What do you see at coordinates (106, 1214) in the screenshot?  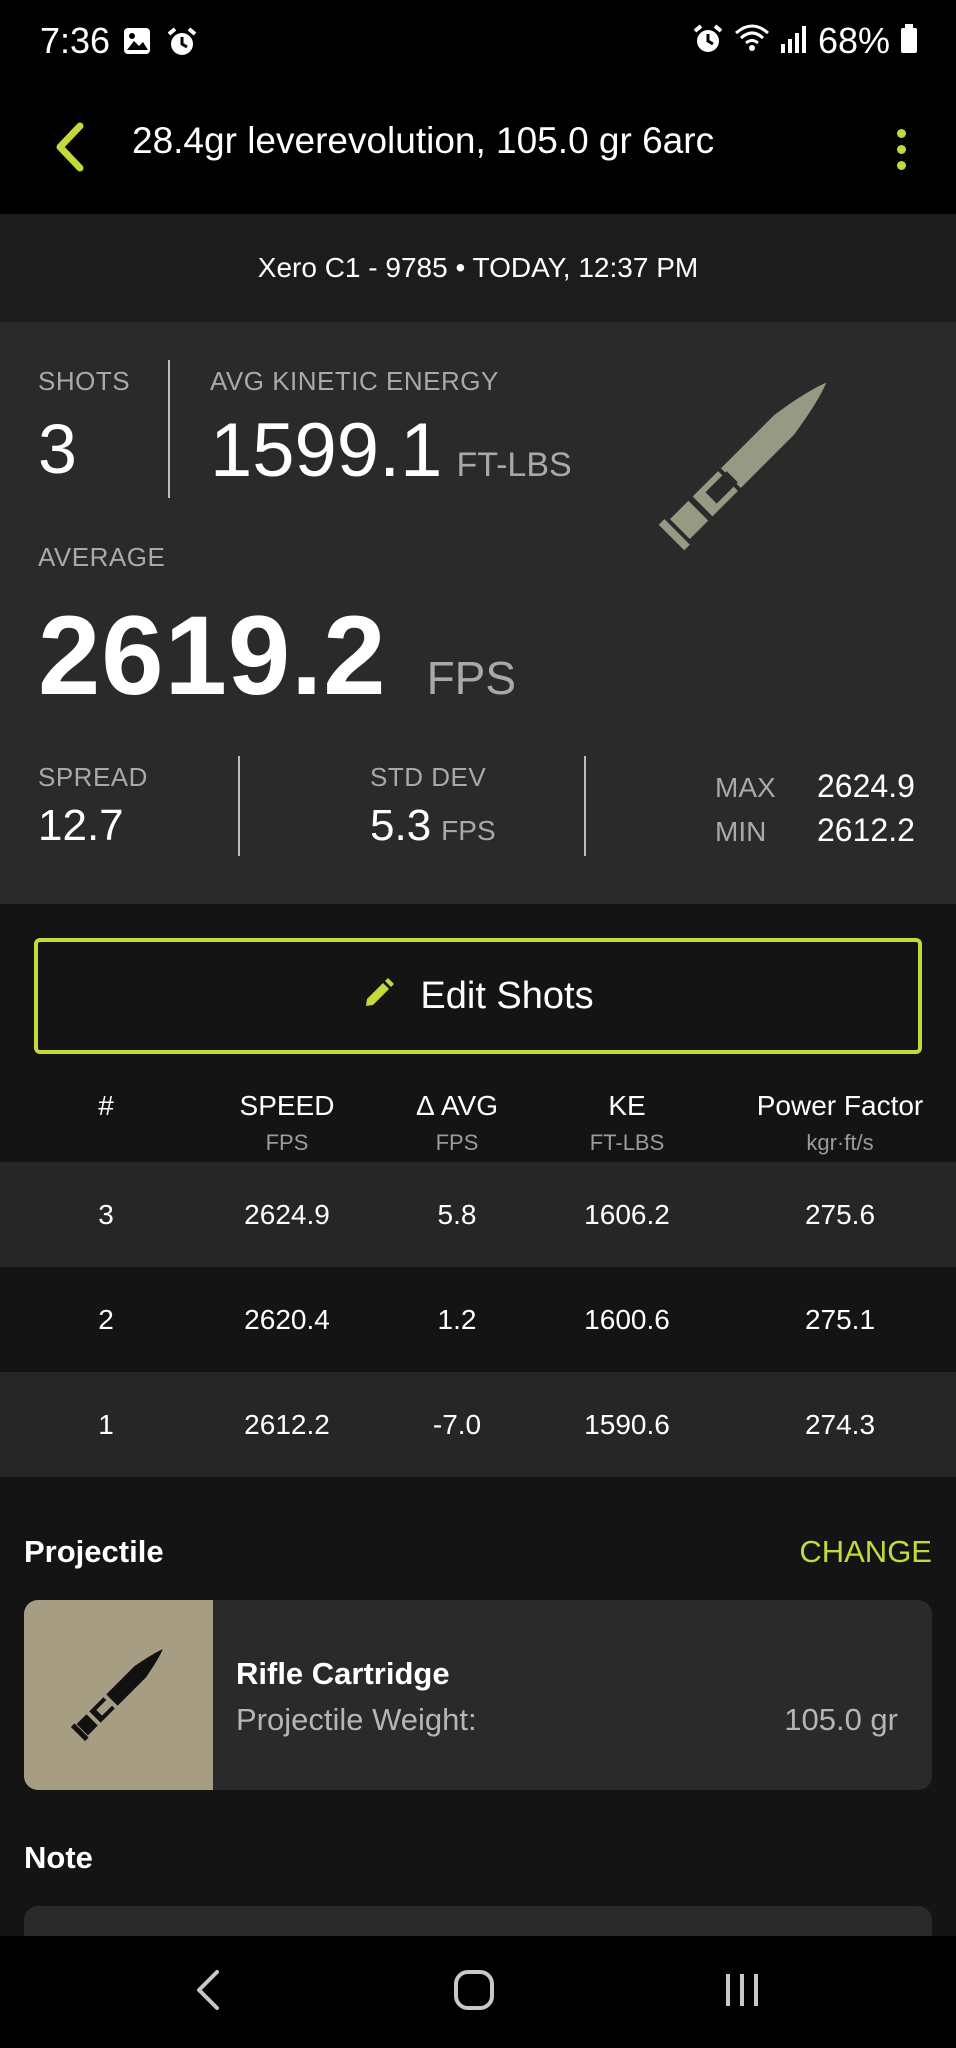 I see `shot-number: 3` at bounding box center [106, 1214].